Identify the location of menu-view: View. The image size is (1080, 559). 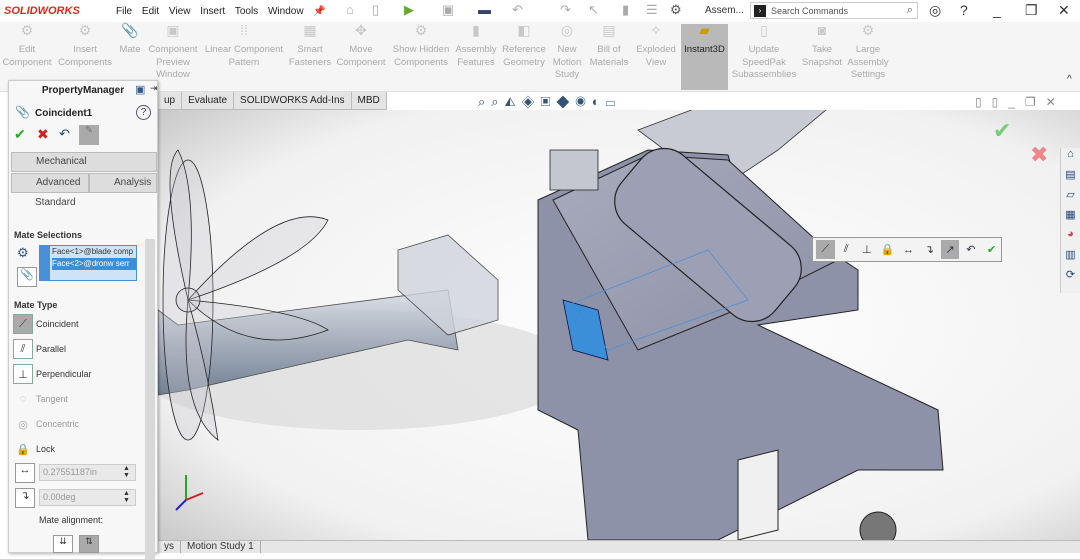
(180, 11).